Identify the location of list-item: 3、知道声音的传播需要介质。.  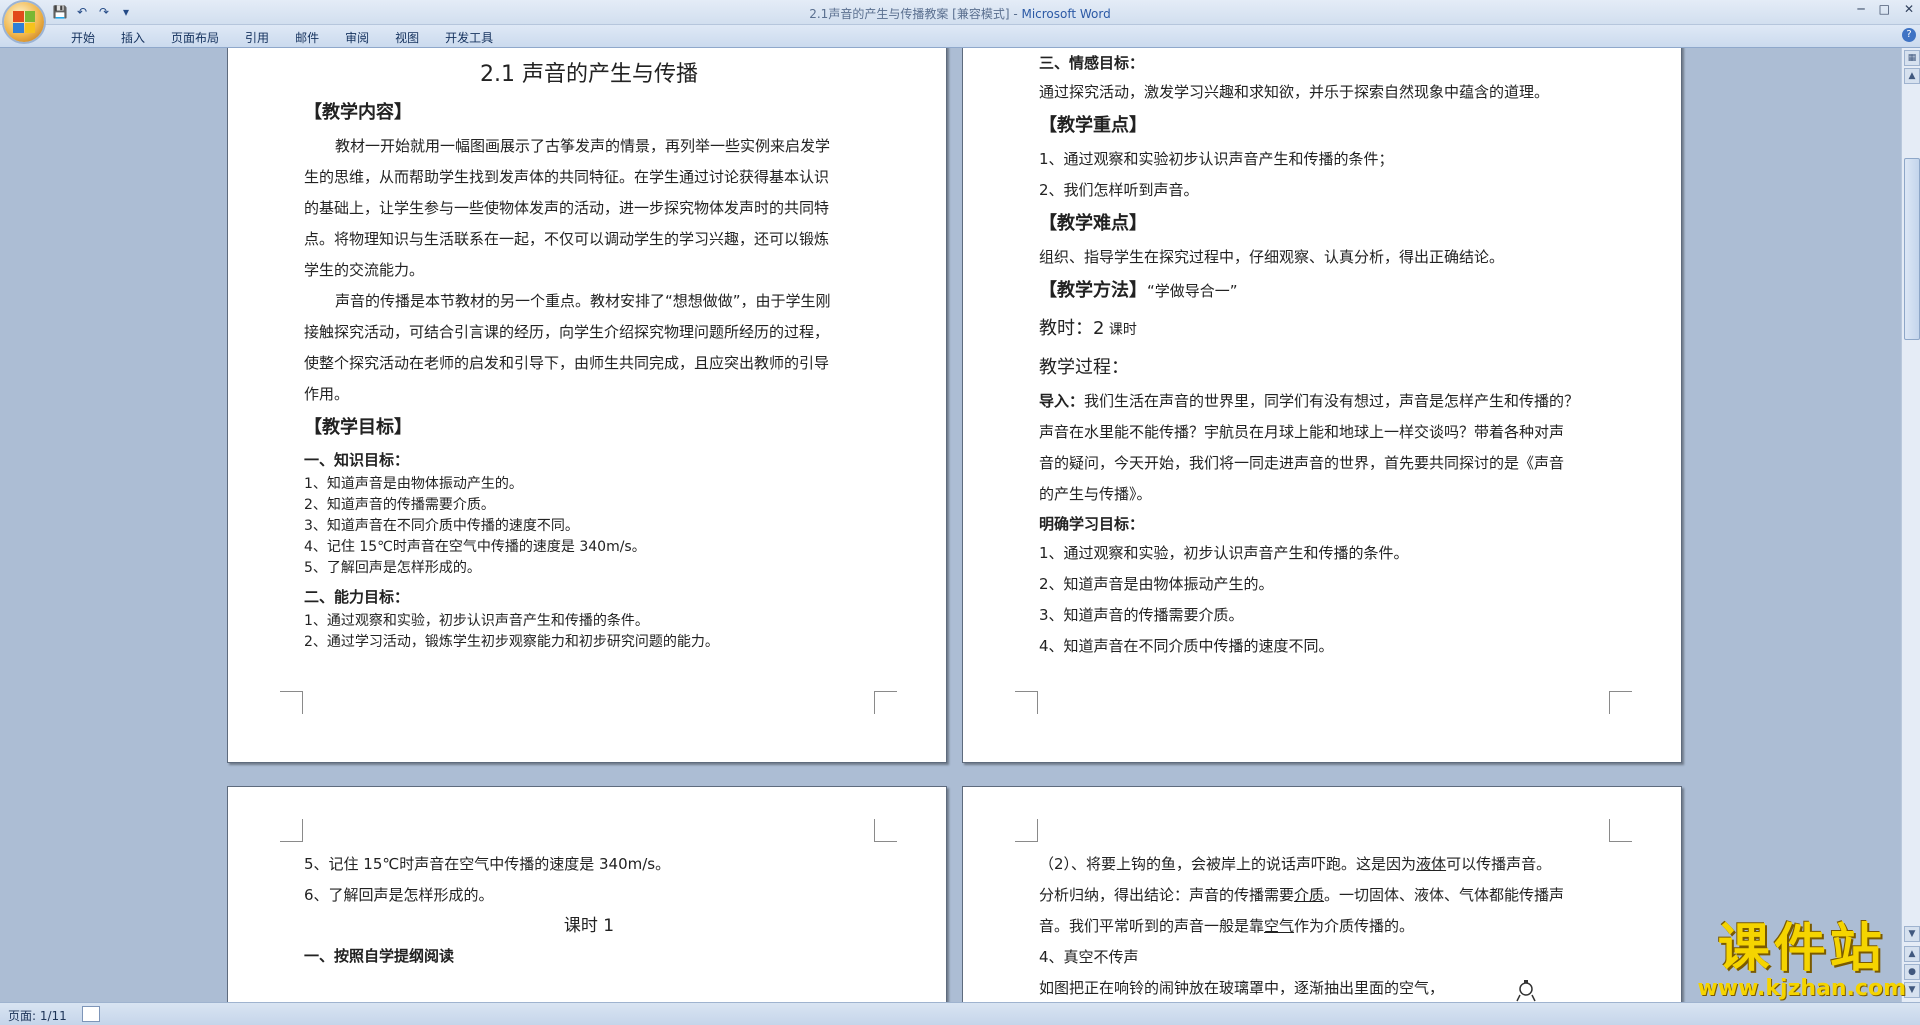
(1141, 615).